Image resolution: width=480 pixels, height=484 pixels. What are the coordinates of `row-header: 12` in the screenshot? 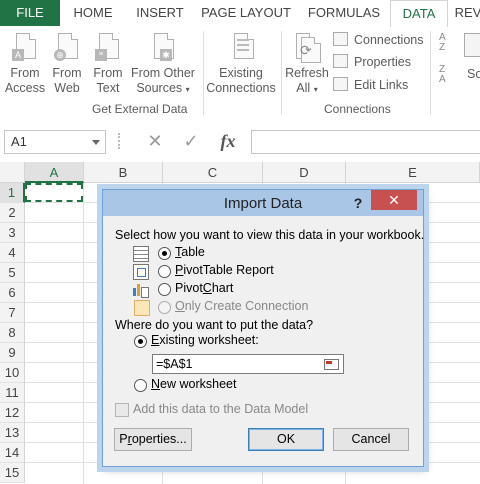 It's located at (12, 413).